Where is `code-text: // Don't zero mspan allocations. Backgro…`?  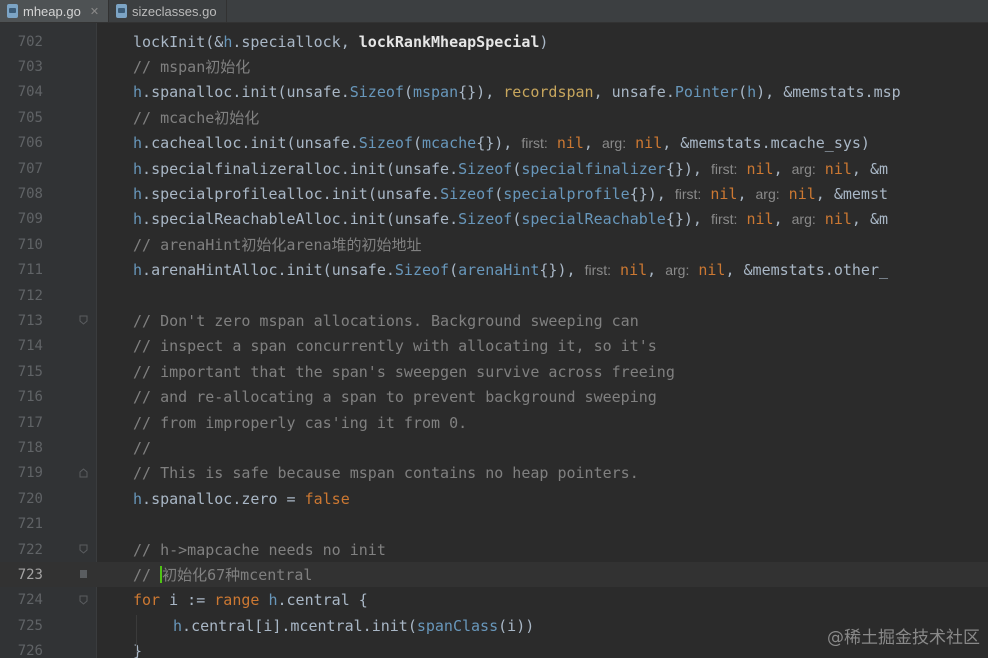 code-text: // Don't zero mspan allocations. Backgro… is located at coordinates (386, 320).